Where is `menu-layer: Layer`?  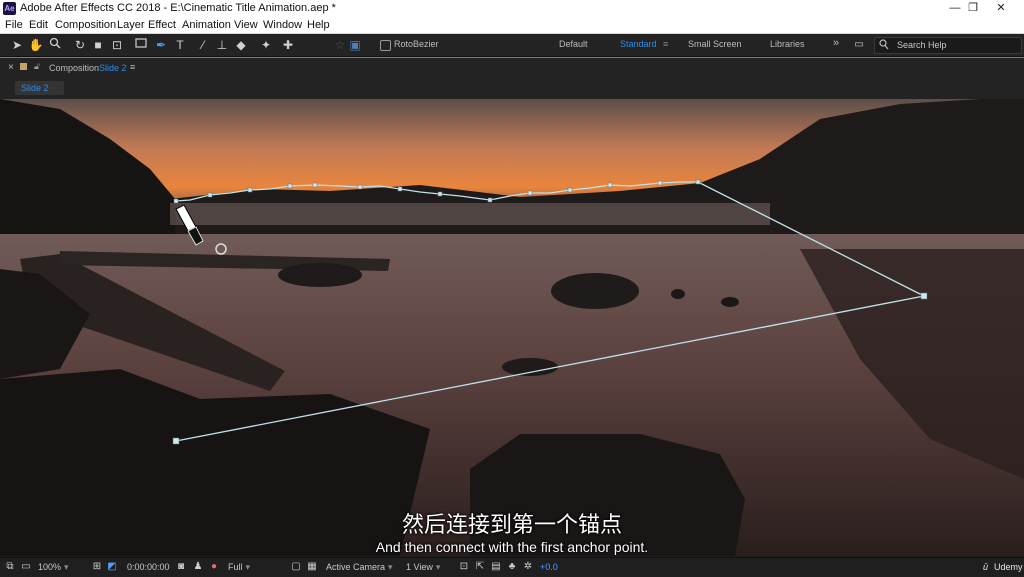
menu-layer: Layer is located at coordinates (131, 25).